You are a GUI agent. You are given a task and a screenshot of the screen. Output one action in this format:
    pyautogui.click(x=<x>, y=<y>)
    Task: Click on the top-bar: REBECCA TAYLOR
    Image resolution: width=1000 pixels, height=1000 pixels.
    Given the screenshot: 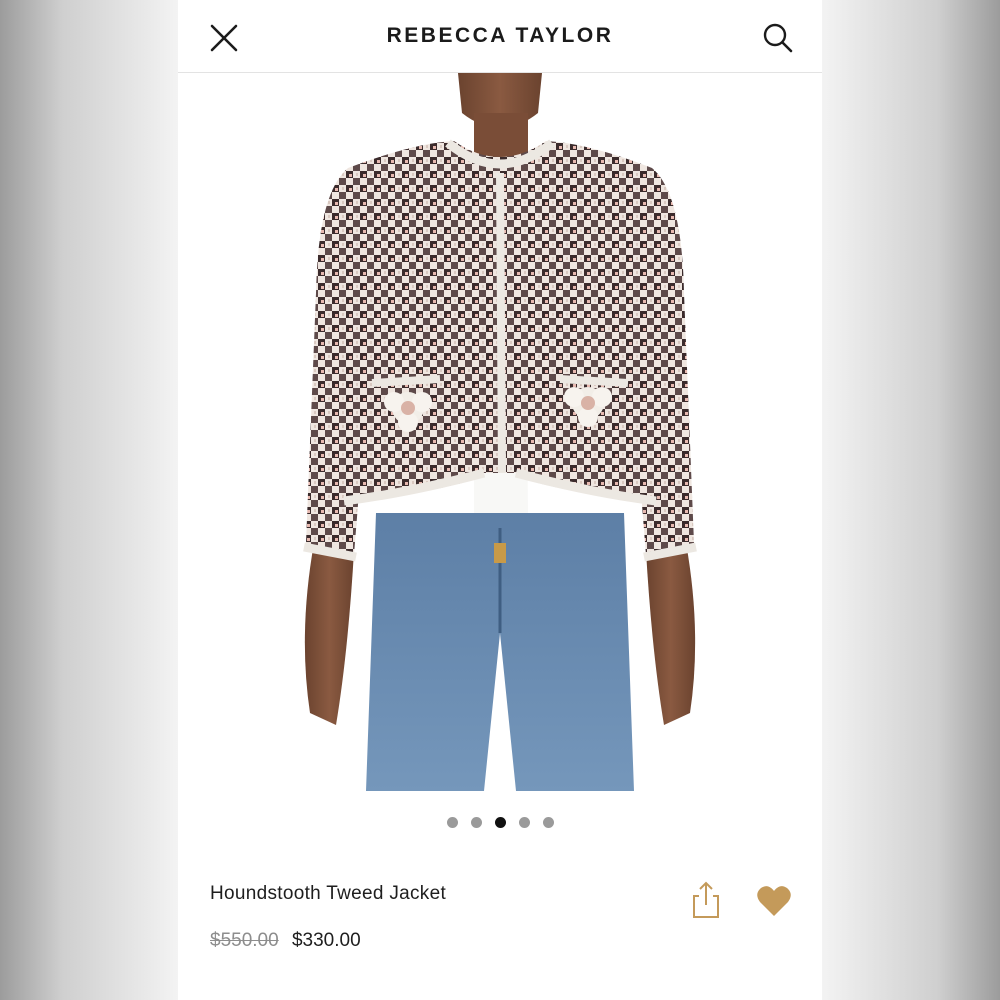 What is the action you would take?
    pyautogui.click(x=500, y=36)
    